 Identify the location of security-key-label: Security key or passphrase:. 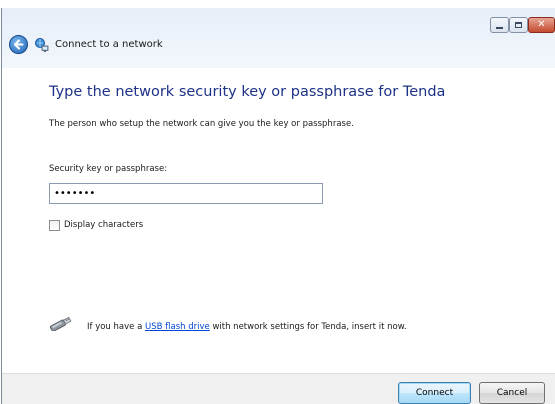
(108, 169).